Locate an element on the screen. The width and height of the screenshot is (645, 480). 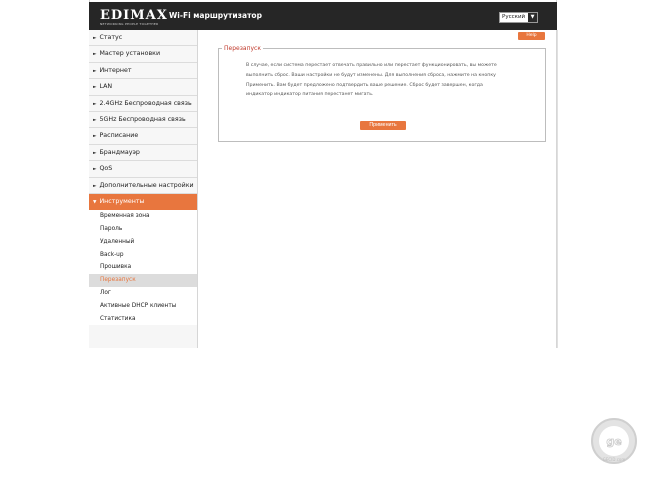
submenu-item-dhcp-clients: Активные DHCP клиенты is located at coordinates (143, 306).